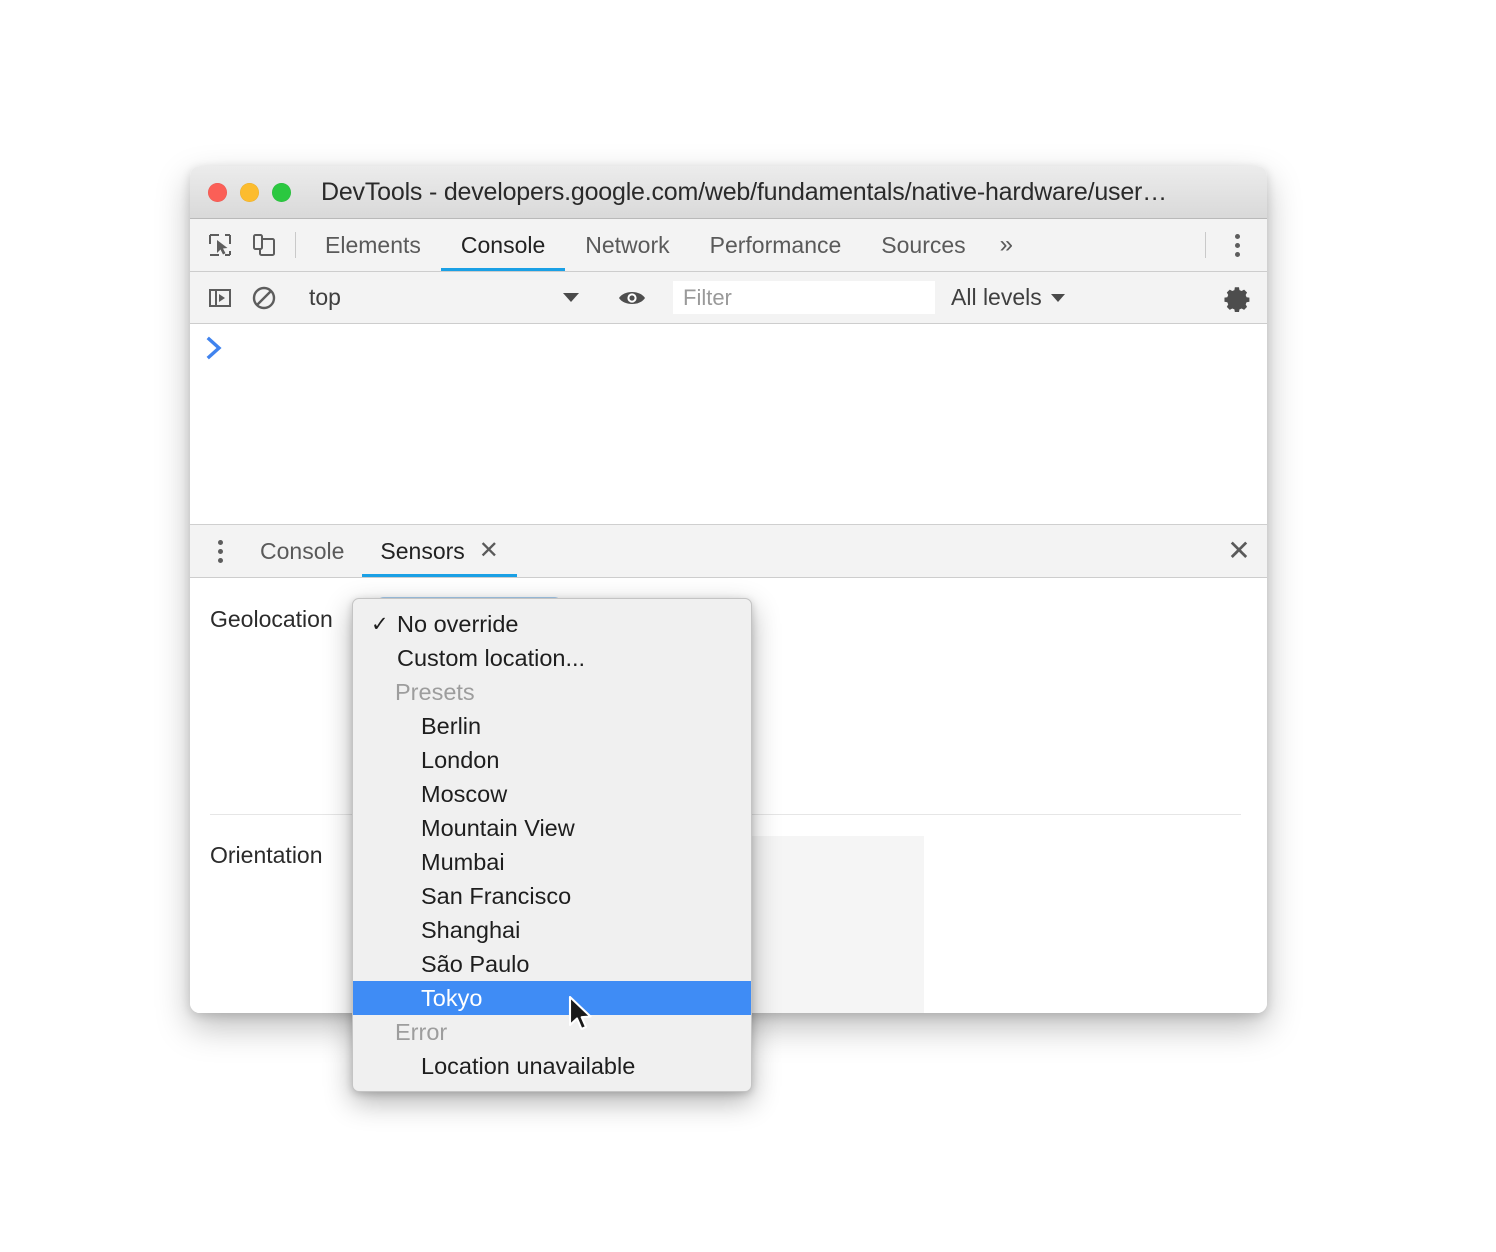 The height and width of the screenshot is (1252, 1496). What do you see at coordinates (460, 759) in the screenshot?
I see `menu-item-label: London` at bounding box center [460, 759].